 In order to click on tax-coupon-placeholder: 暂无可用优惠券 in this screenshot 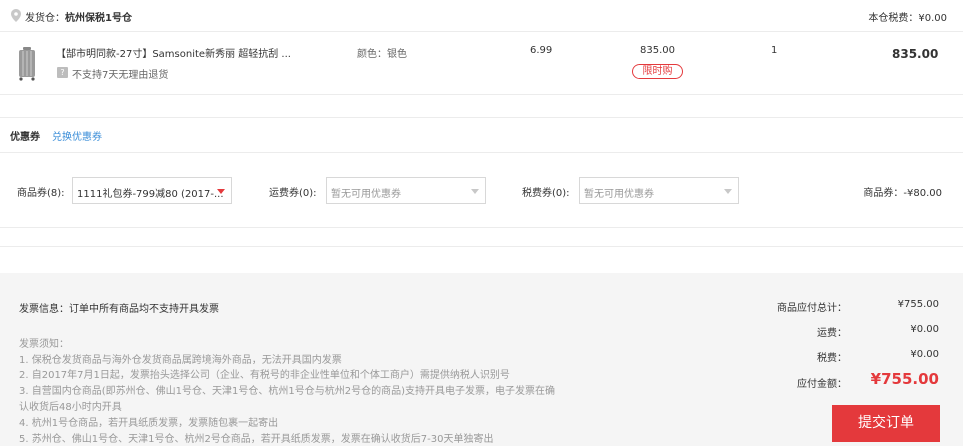, I will do `click(619, 194)`.